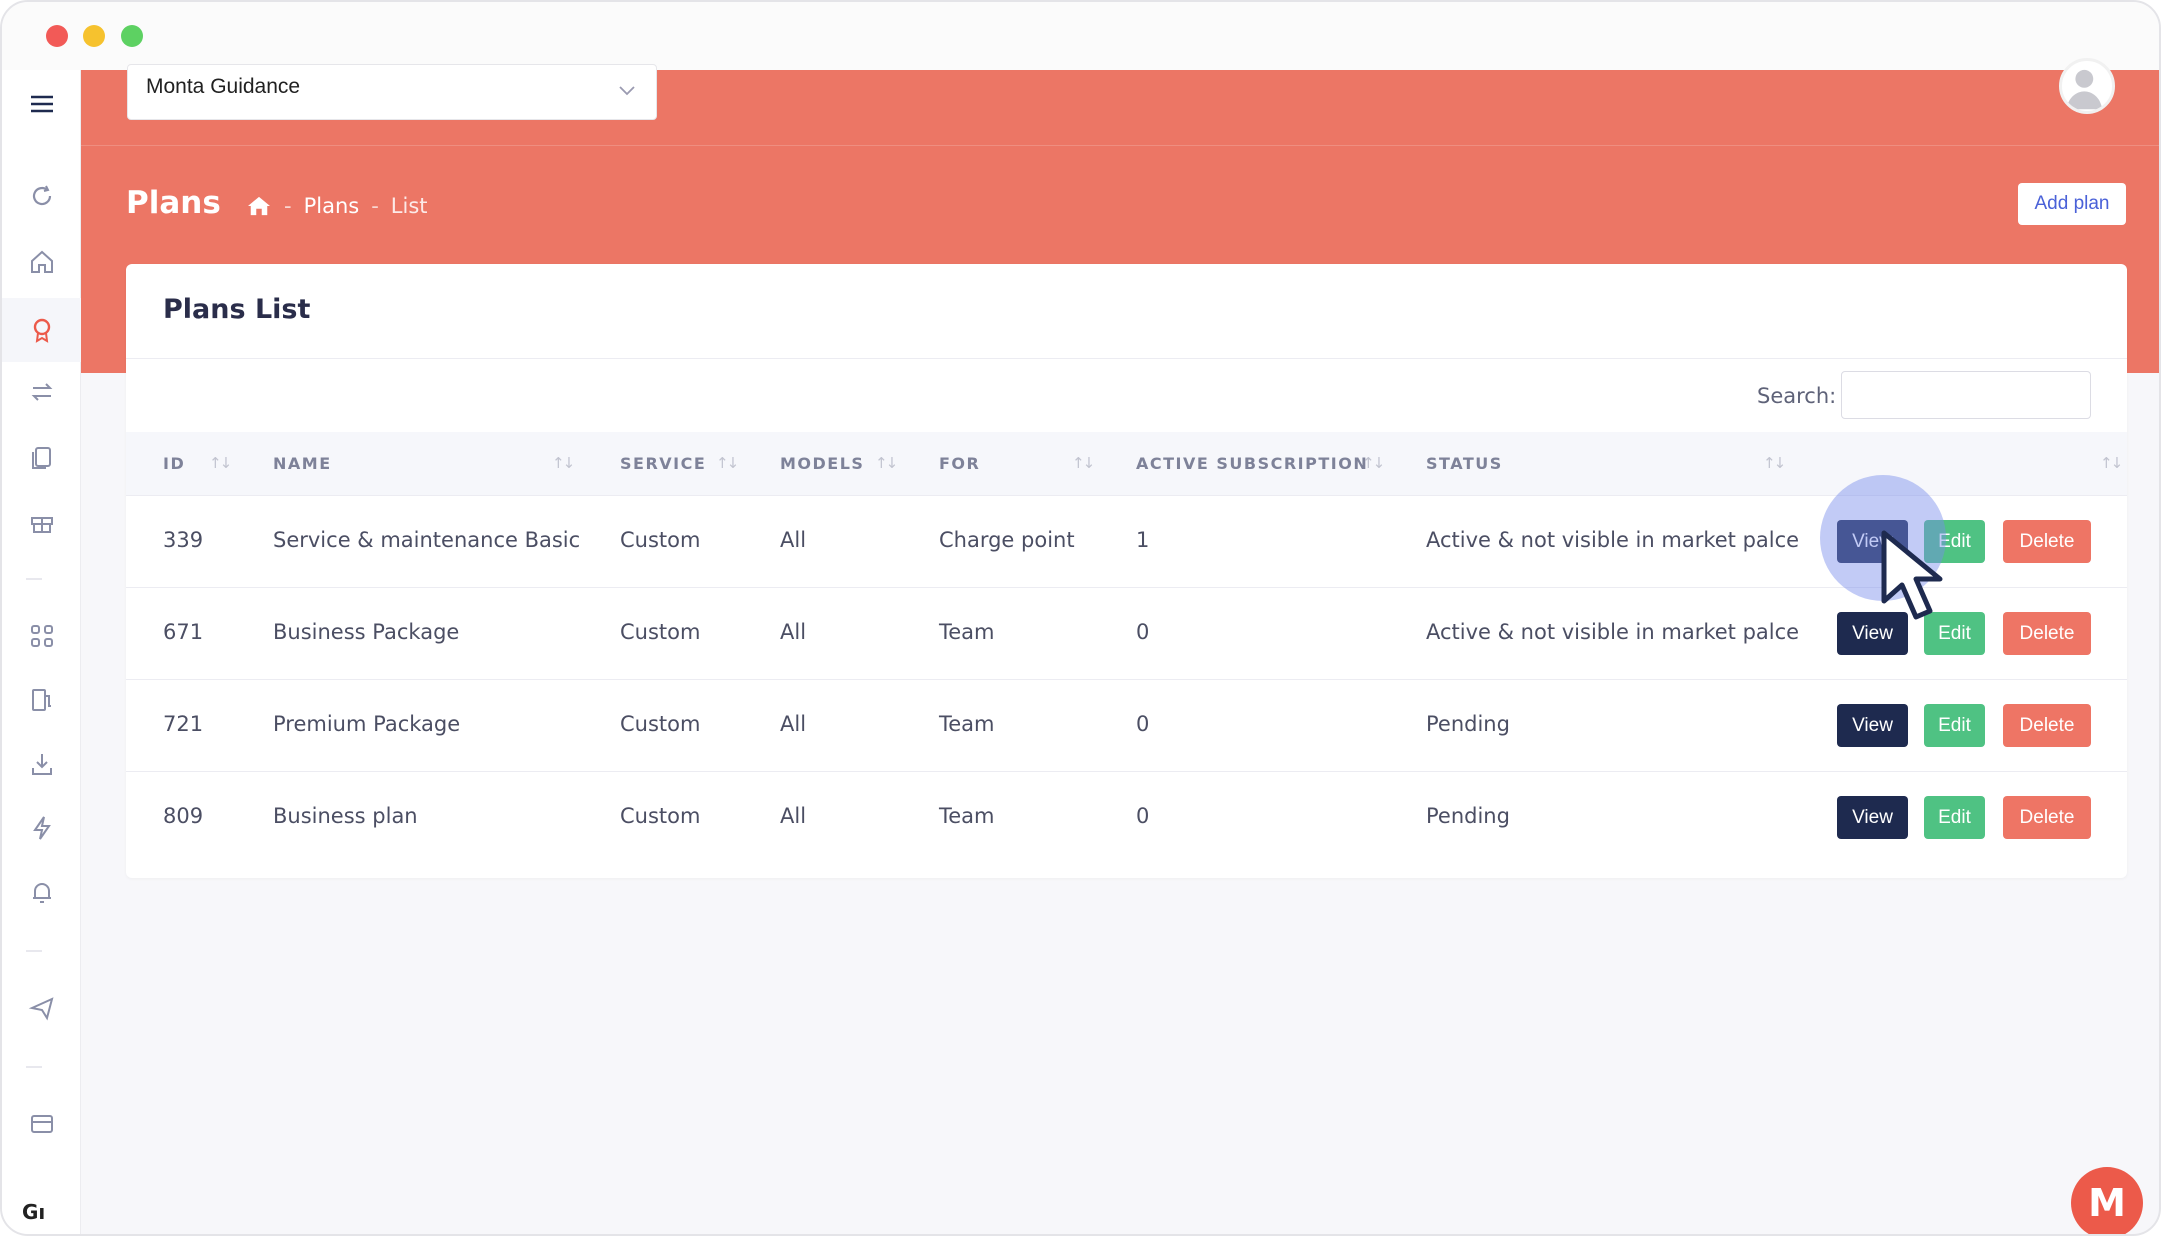 The height and width of the screenshot is (1236, 2161). Describe the element at coordinates (409, 206) in the screenshot. I see `breadcrumb-list: List` at that location.